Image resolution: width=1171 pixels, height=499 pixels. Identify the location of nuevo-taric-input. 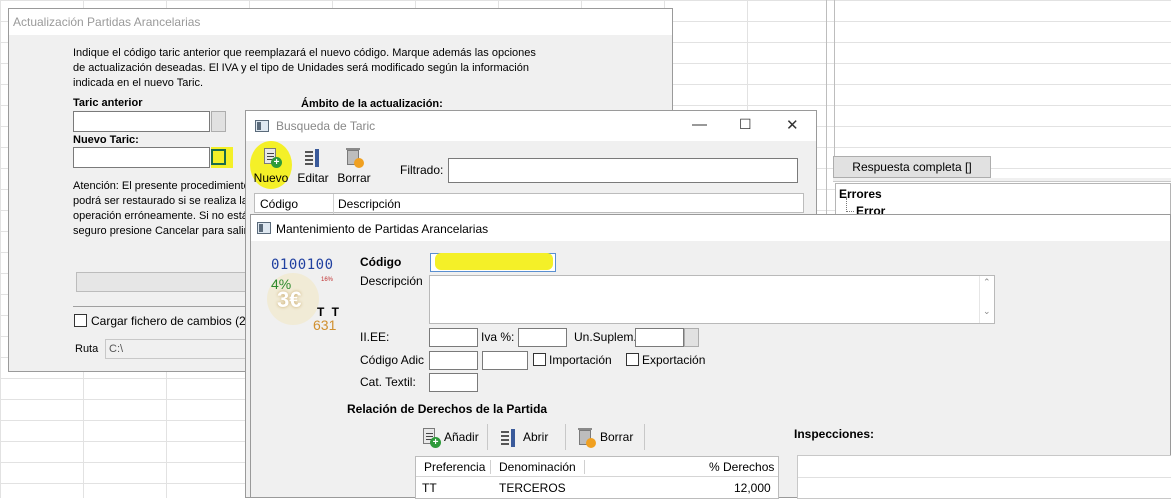
(141, 157).